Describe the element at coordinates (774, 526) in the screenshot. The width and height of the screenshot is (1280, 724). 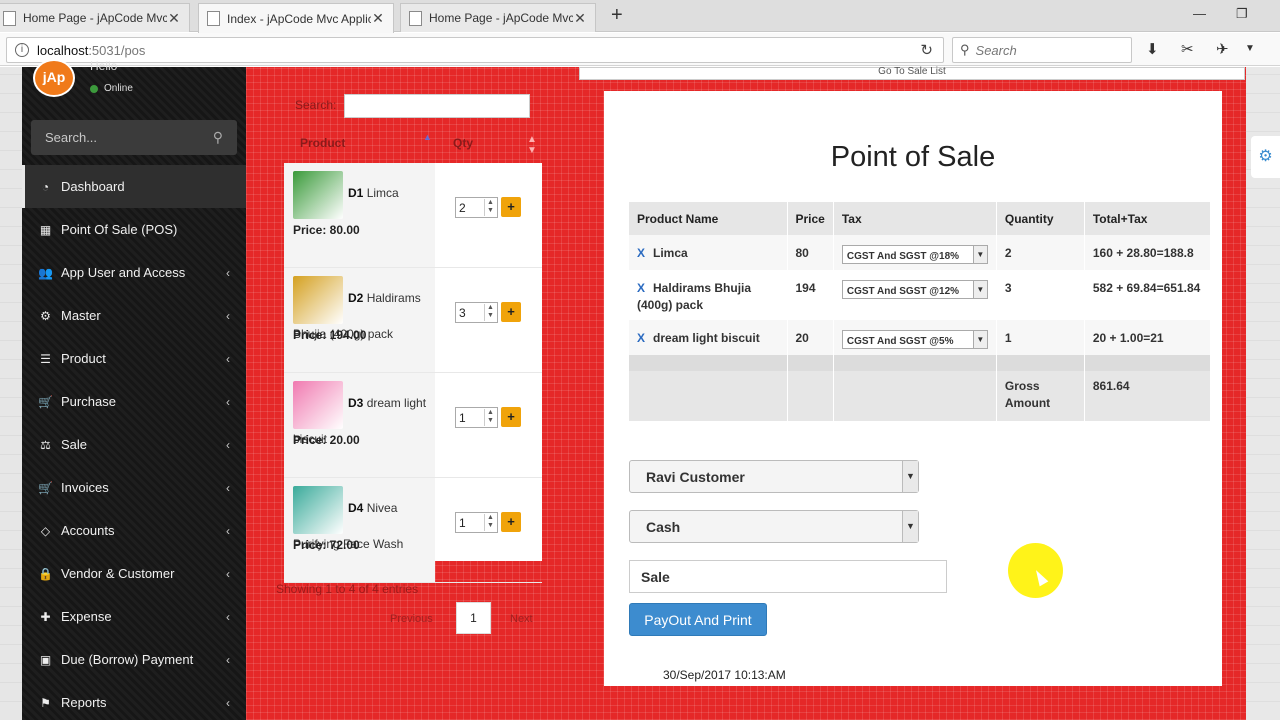
I see `payment-mode-select: Cash ▼` at that location.